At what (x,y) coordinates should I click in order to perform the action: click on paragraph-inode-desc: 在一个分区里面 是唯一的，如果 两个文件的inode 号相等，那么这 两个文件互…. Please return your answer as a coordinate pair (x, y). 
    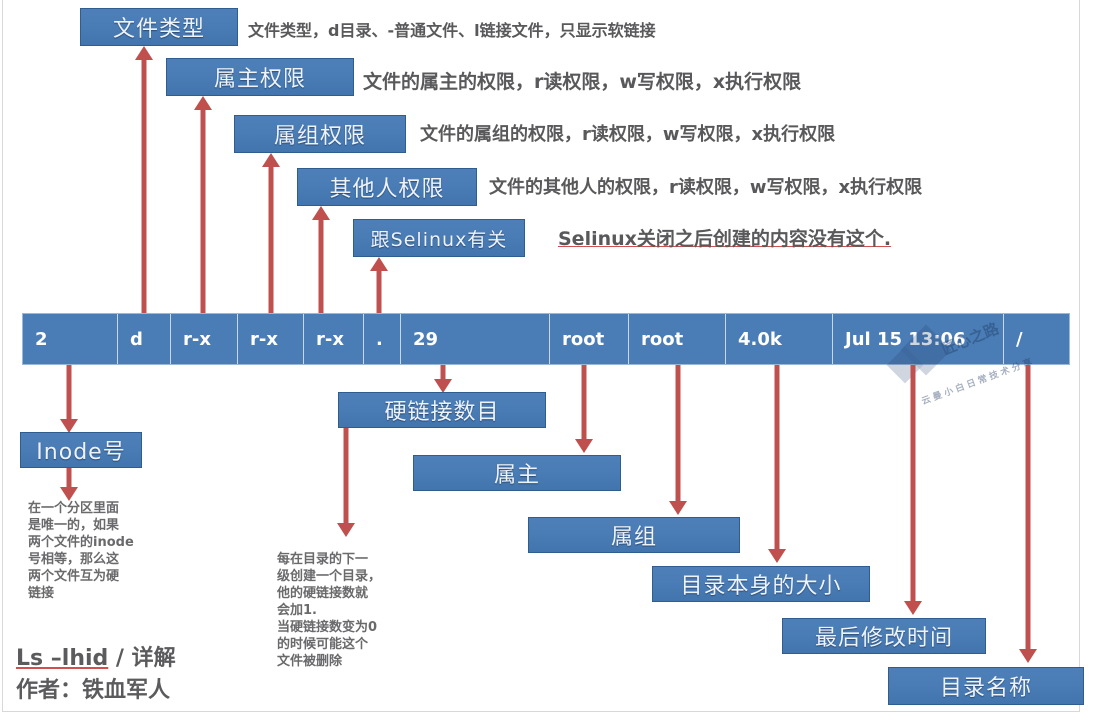
    Looking at the image, I should click on (98, 551).